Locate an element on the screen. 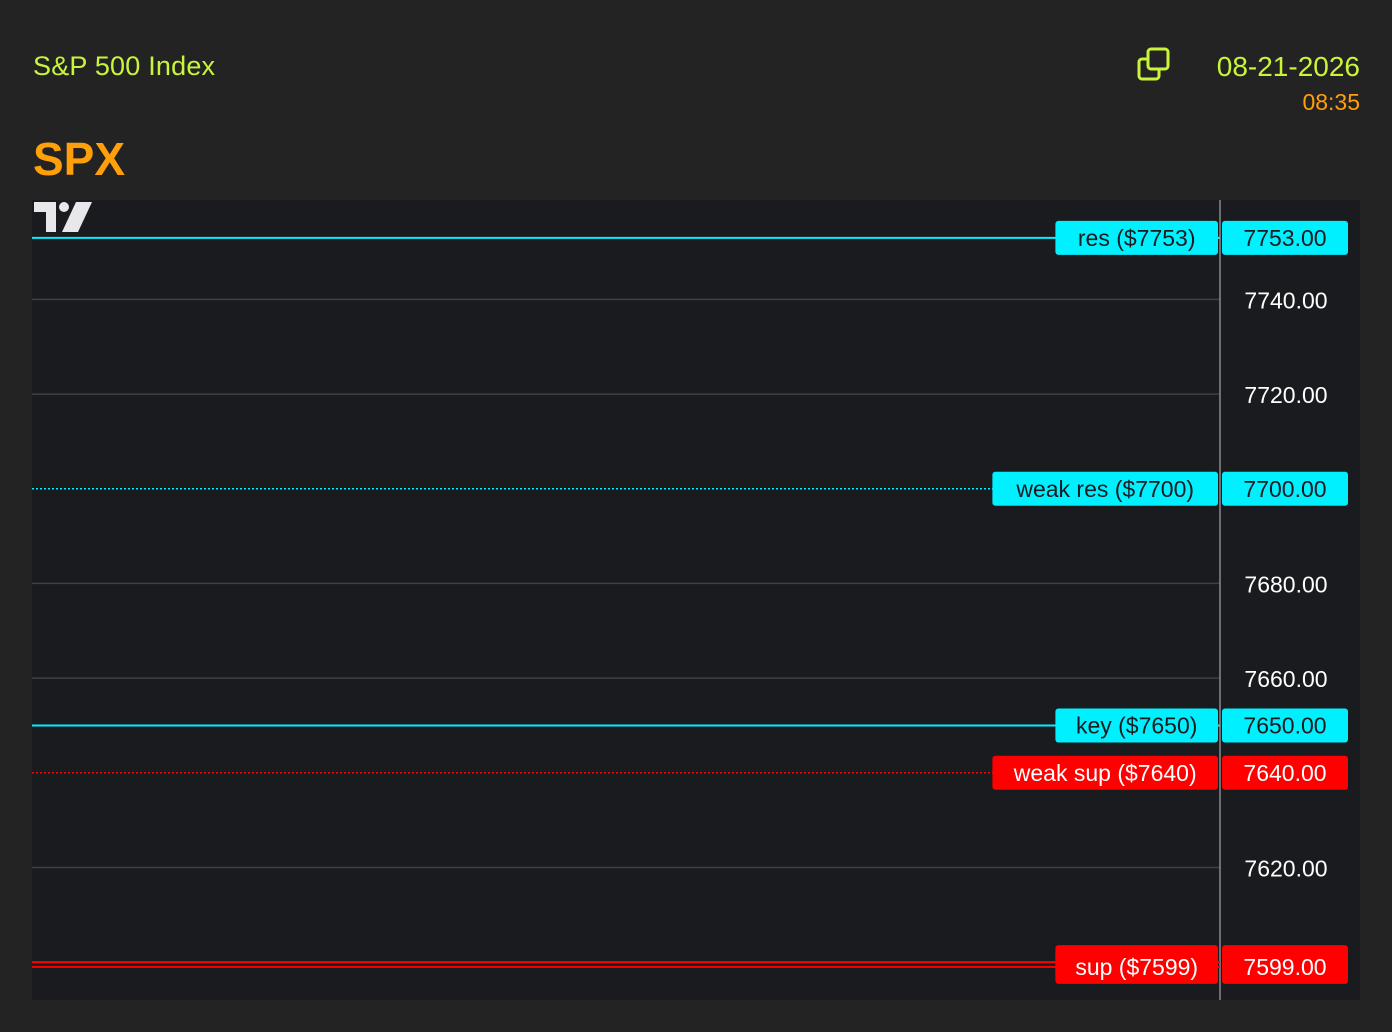 The image size is (1392, 1032). date-label: 08-21-2026 is located at coordinates (1288, 66).